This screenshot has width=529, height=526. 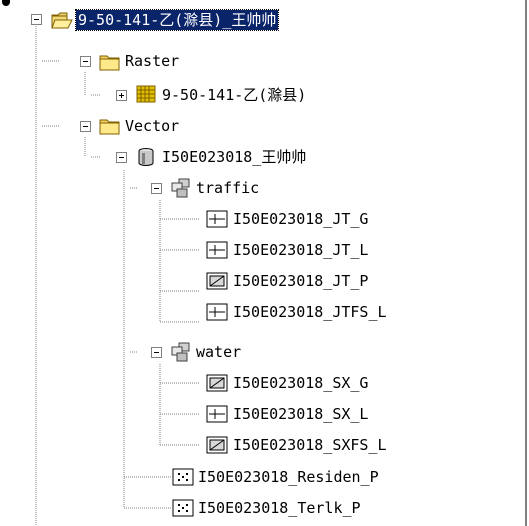 What do you see at coordinates (279, 508) in the screenshot?
I see `point-item-terlk-p: I50E023018_Terlk_P` at bounding box center [279, 508].